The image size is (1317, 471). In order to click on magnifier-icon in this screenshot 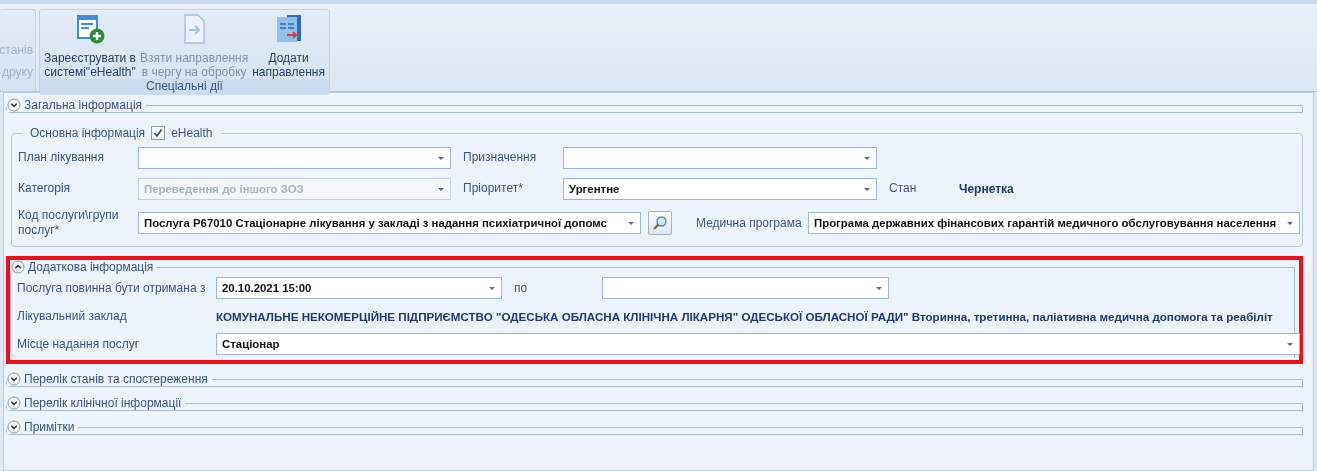, I will do `click(660, 223)`.